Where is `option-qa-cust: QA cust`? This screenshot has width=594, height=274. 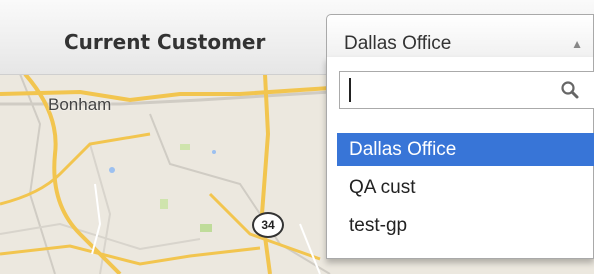 option-qa-cust: QA cust is located at coordinates (465, 187).